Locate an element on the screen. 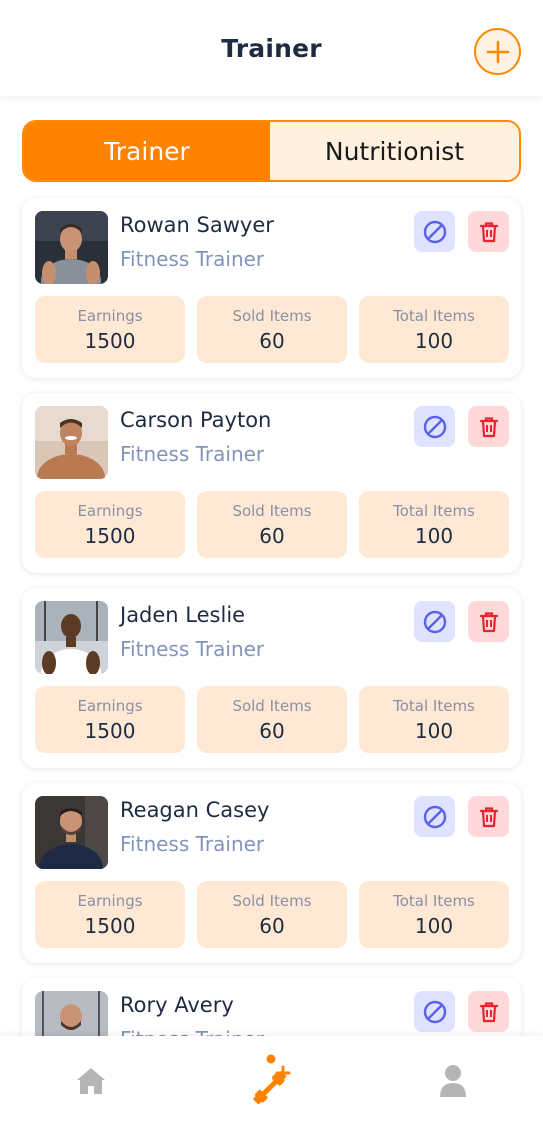 The width and height of the screenshot is (543, 1125). trainer-name: Carson Payton is located at coordinates (196, 420).